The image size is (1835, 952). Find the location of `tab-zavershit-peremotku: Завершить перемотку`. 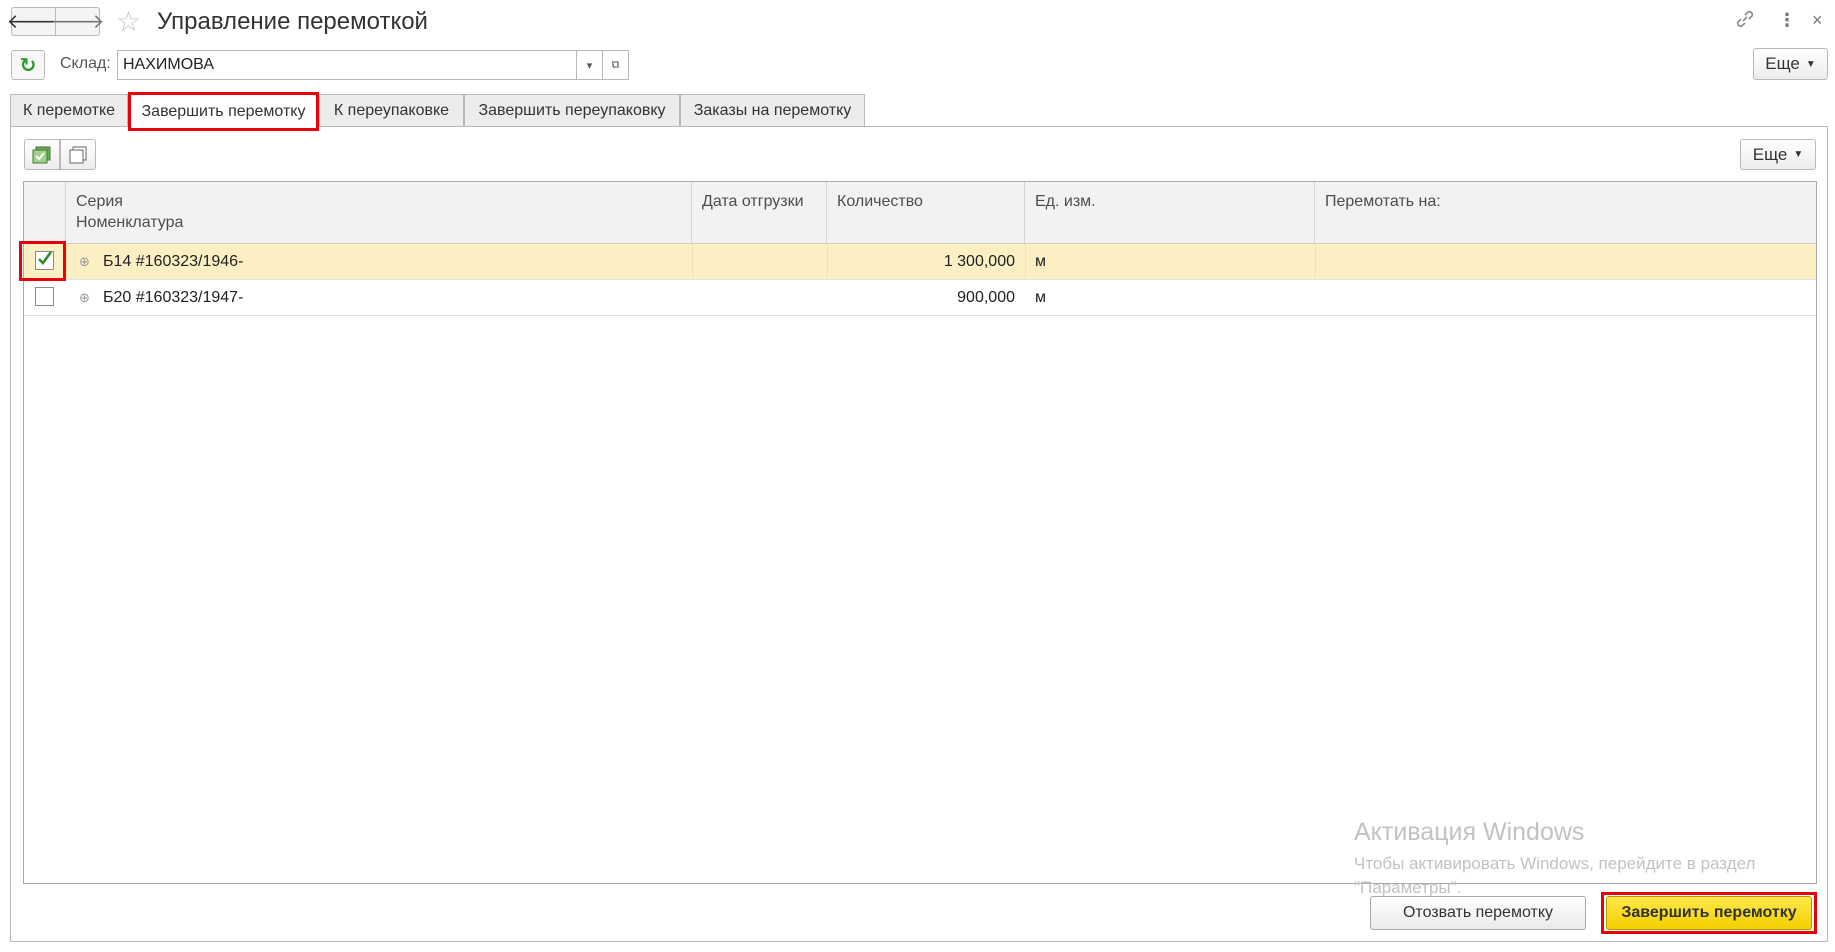

tab-zavershit-peremotku: Завершить перемотку is located at coordinates (223, 111).